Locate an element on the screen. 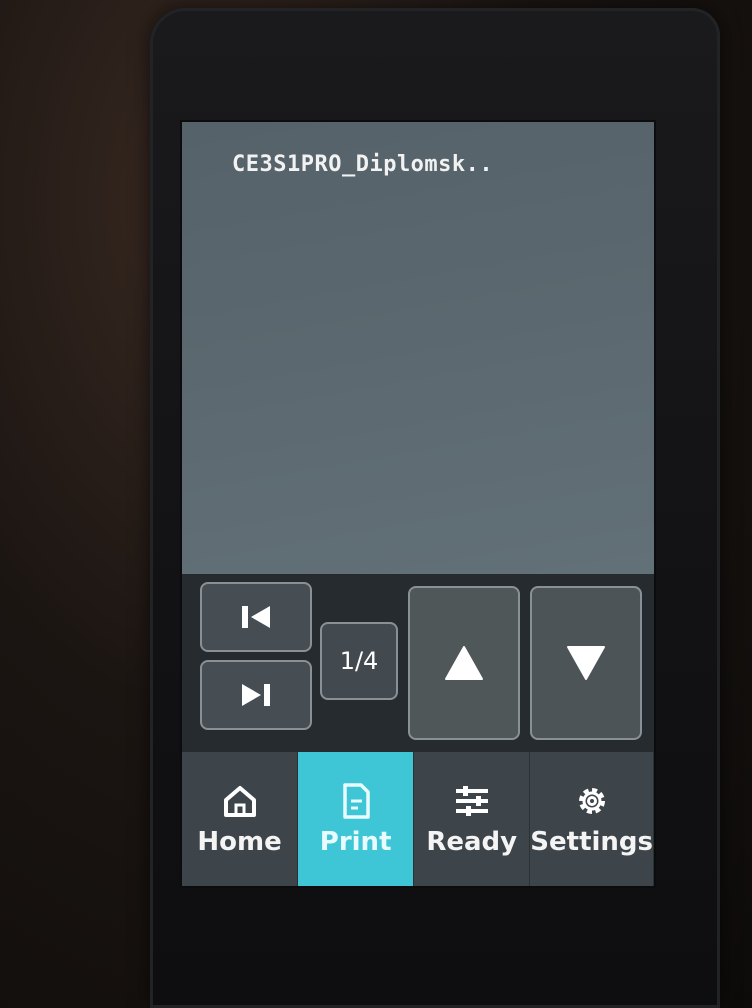 The width and height of the screenshot is (752, 1008). gear-icon is located at coordinates (591, 801).